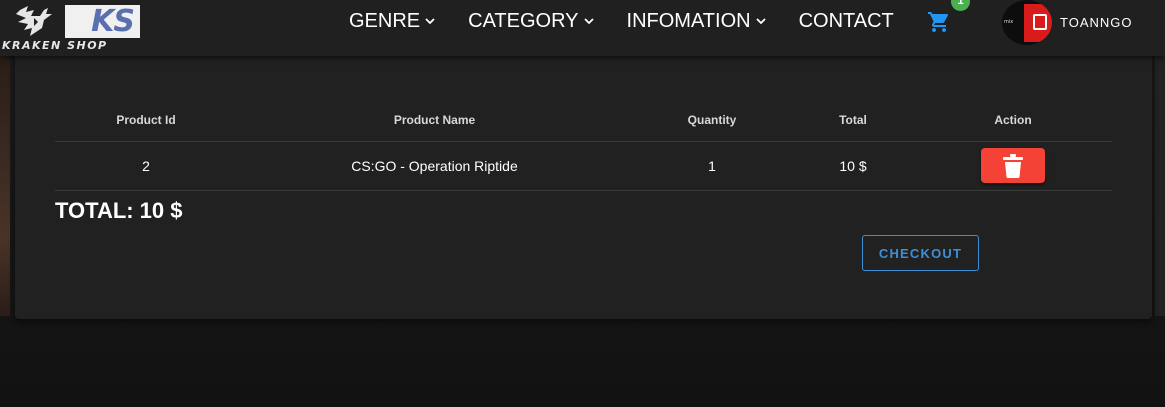 This screenshot has width=1165, height=407. What do you see at coordinates (434, 166) in the screenshot?
I see `cell-product-name: CS:GO - Operation Riptide` at bounding box center [434, 166].